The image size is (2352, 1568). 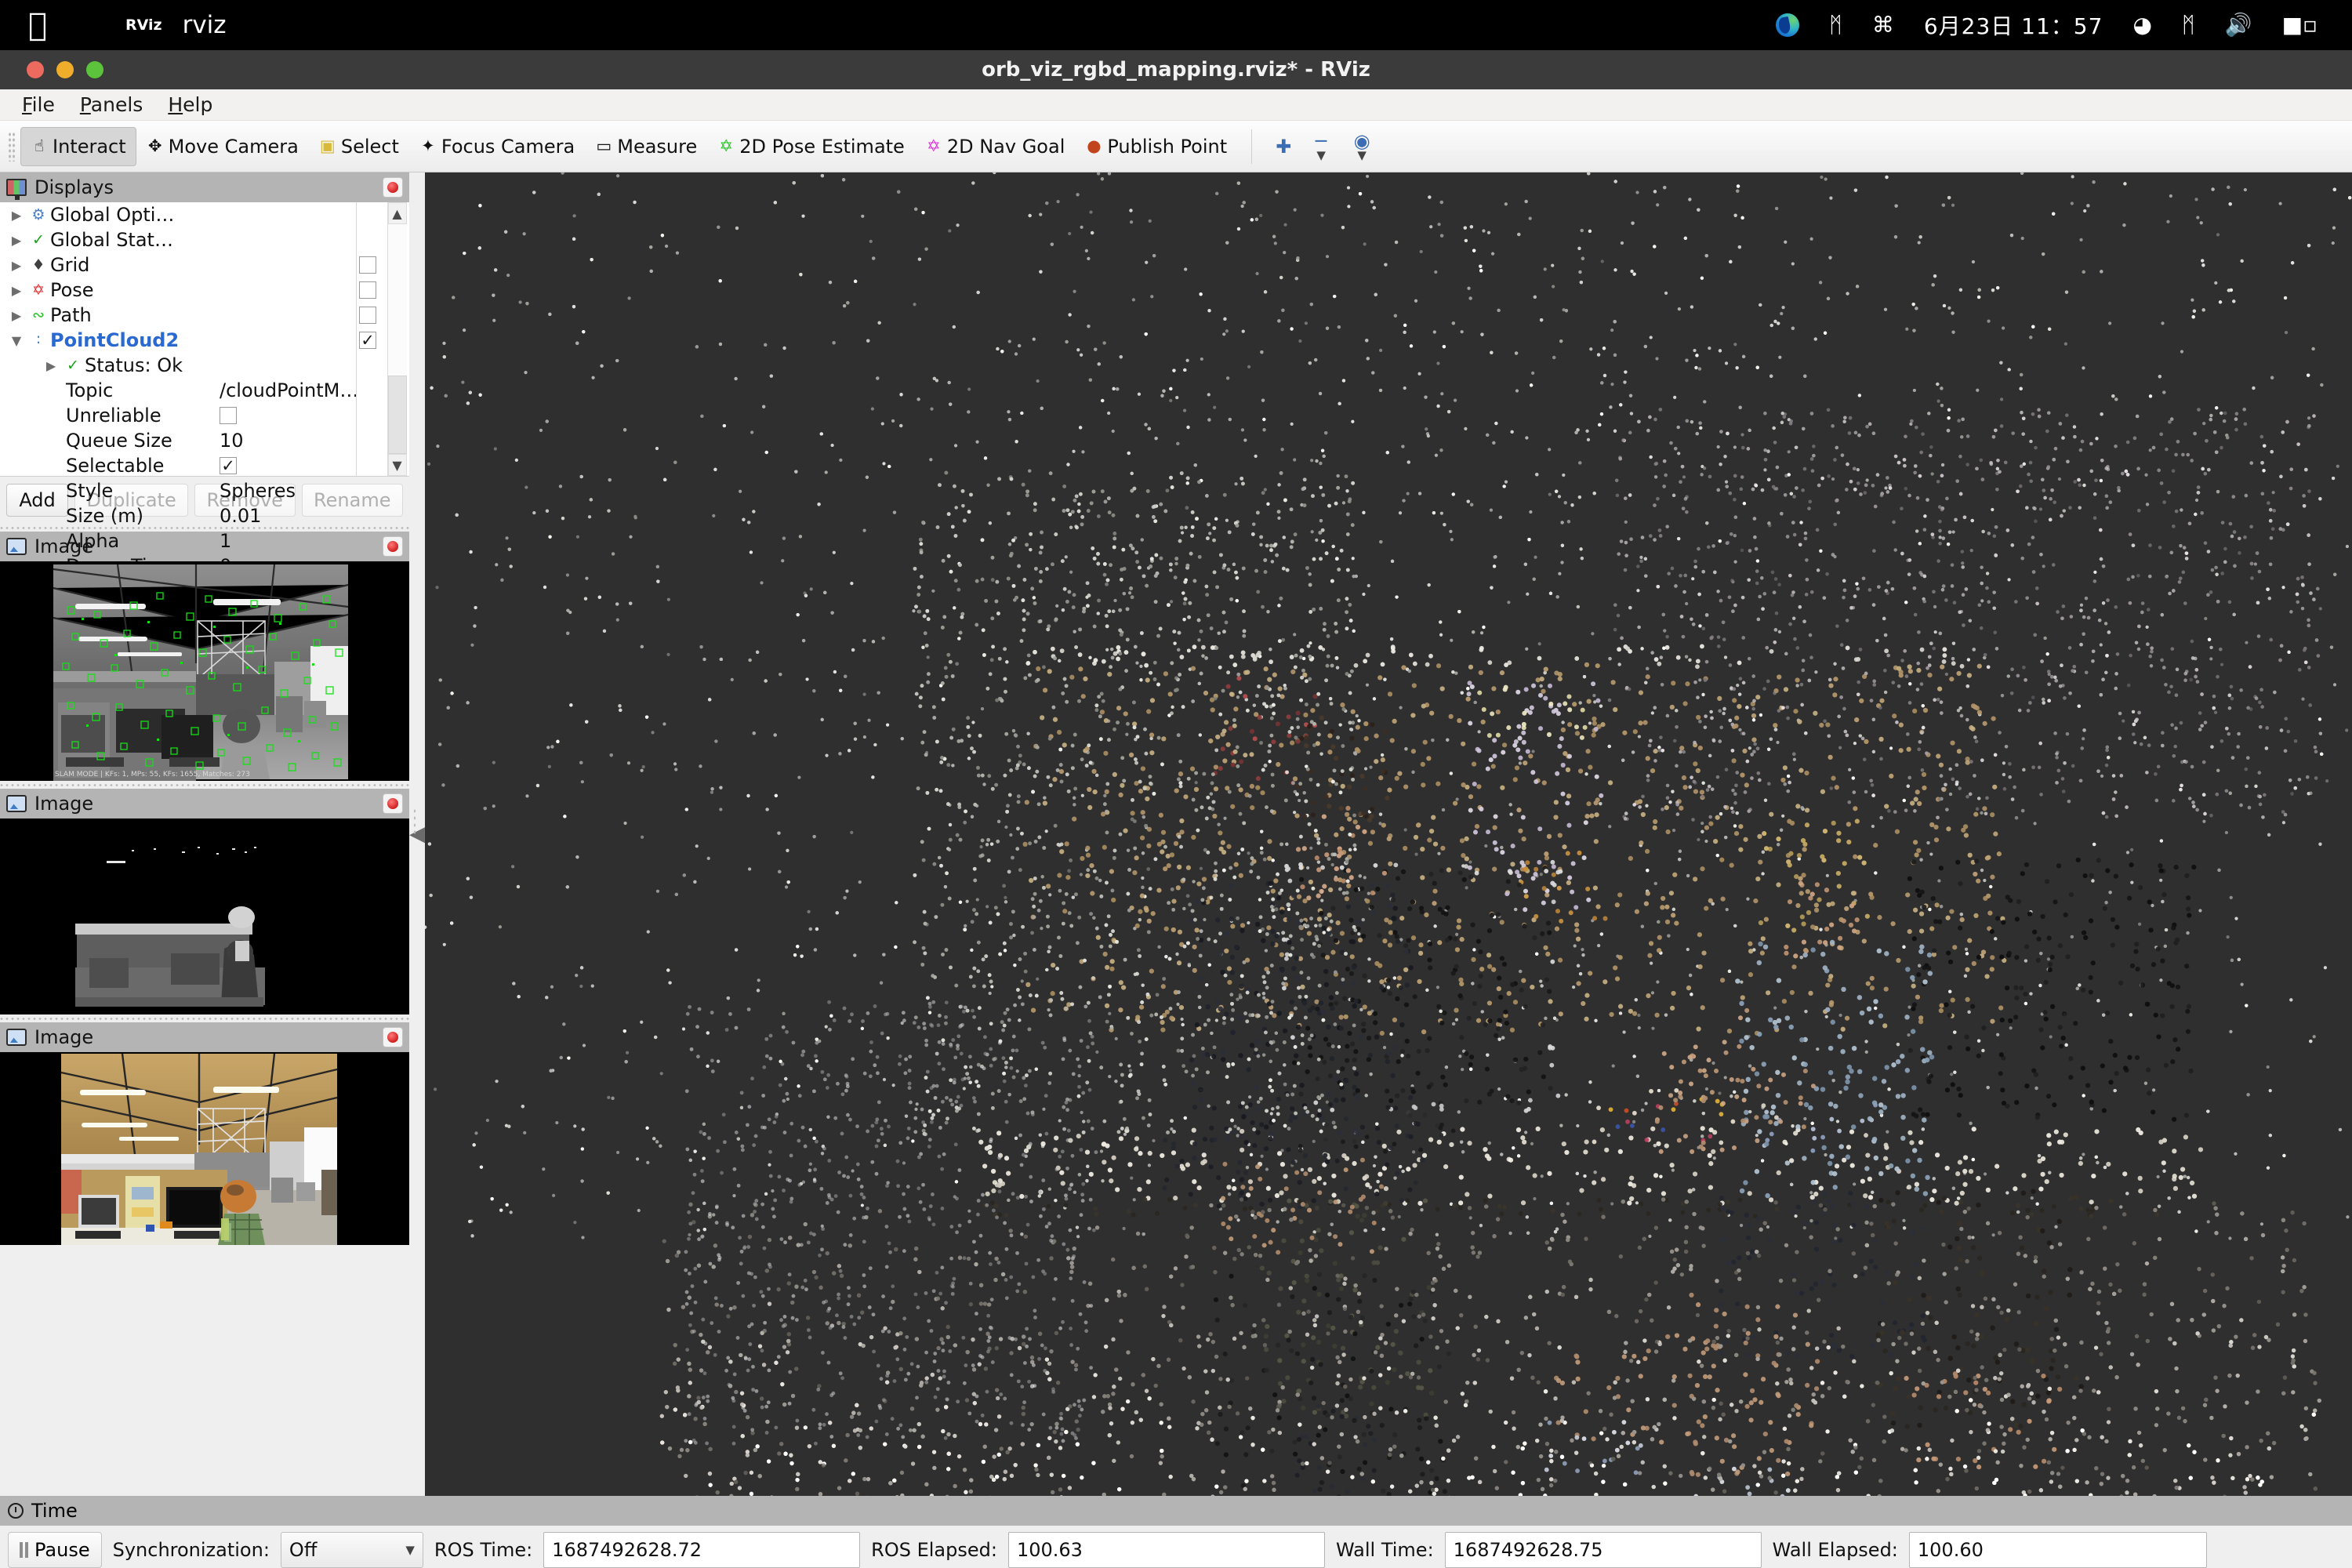 I want to click on scroll-down-arrow-icon: ▼, so click(x=397, y=465).